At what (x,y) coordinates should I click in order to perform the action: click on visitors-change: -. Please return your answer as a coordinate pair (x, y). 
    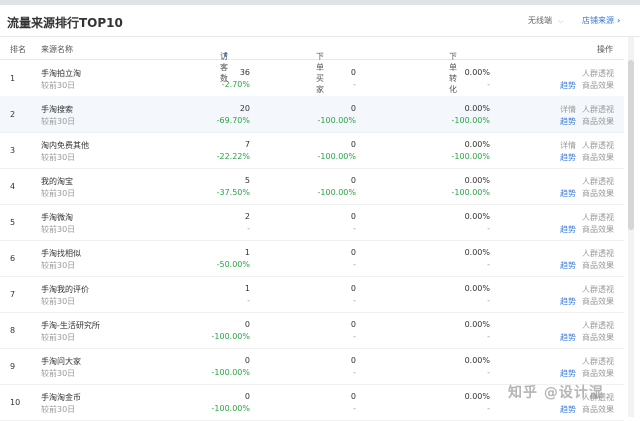
    Looking at the image, I should click on (248, 228).